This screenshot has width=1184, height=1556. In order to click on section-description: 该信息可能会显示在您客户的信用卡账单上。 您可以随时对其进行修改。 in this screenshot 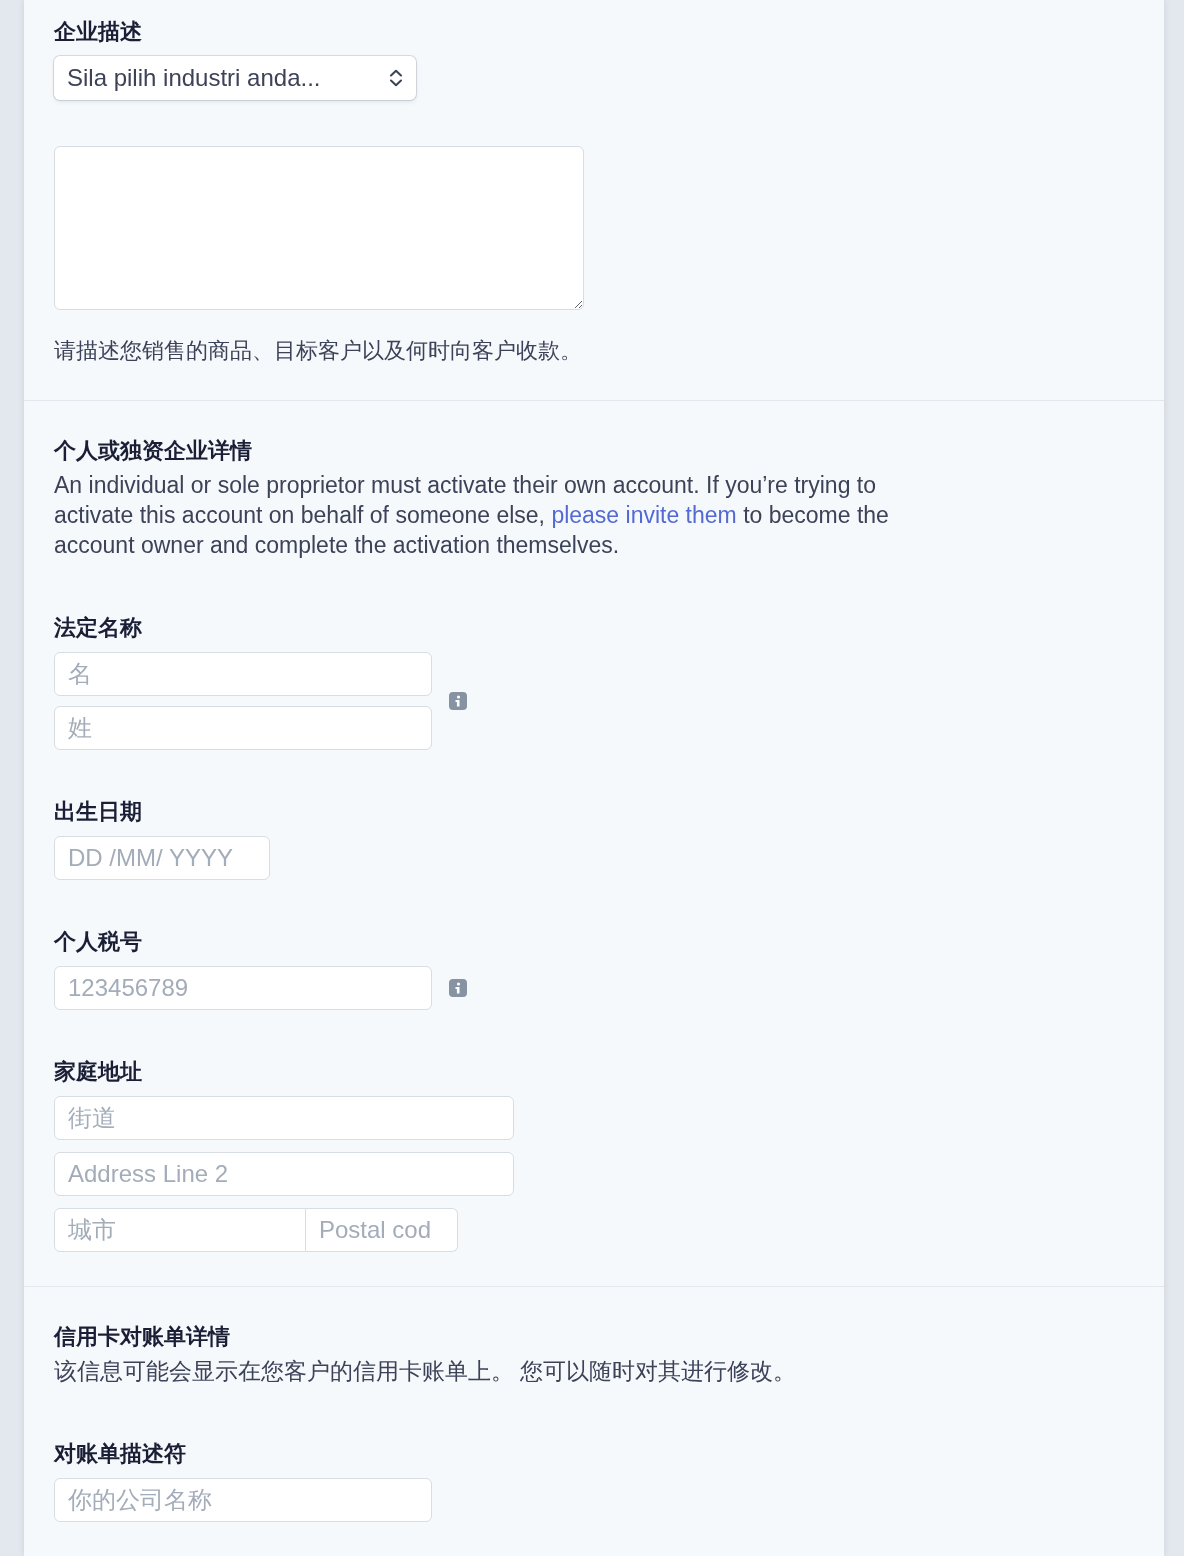, I will do `click(426, 1371)`.